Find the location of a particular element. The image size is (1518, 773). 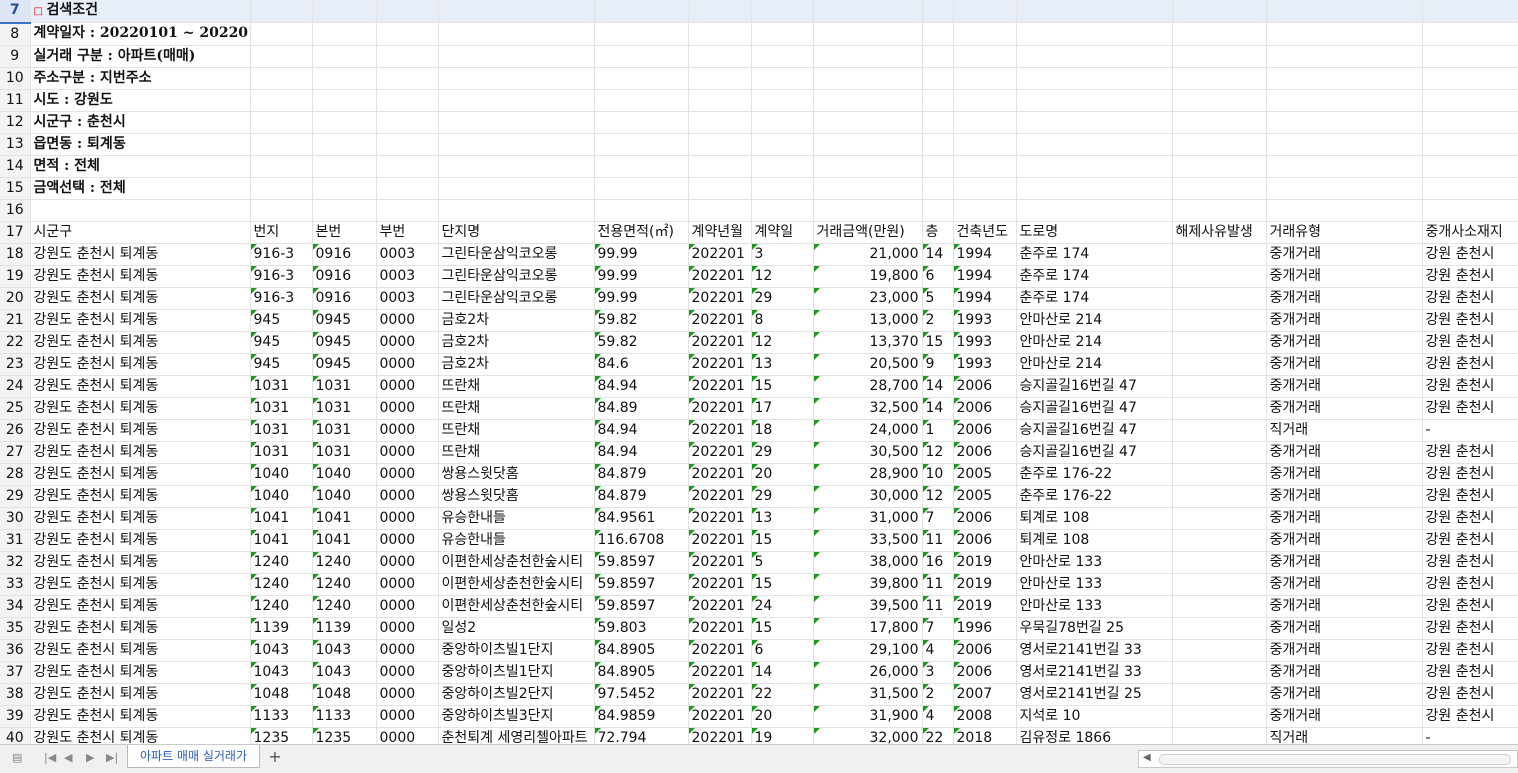

table-cell: 17 is located at coordinates (782, 408).